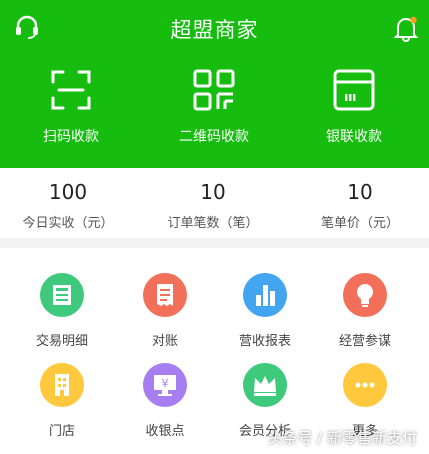  I want to click on tile-label: 经营参谋, so click(364, 341).